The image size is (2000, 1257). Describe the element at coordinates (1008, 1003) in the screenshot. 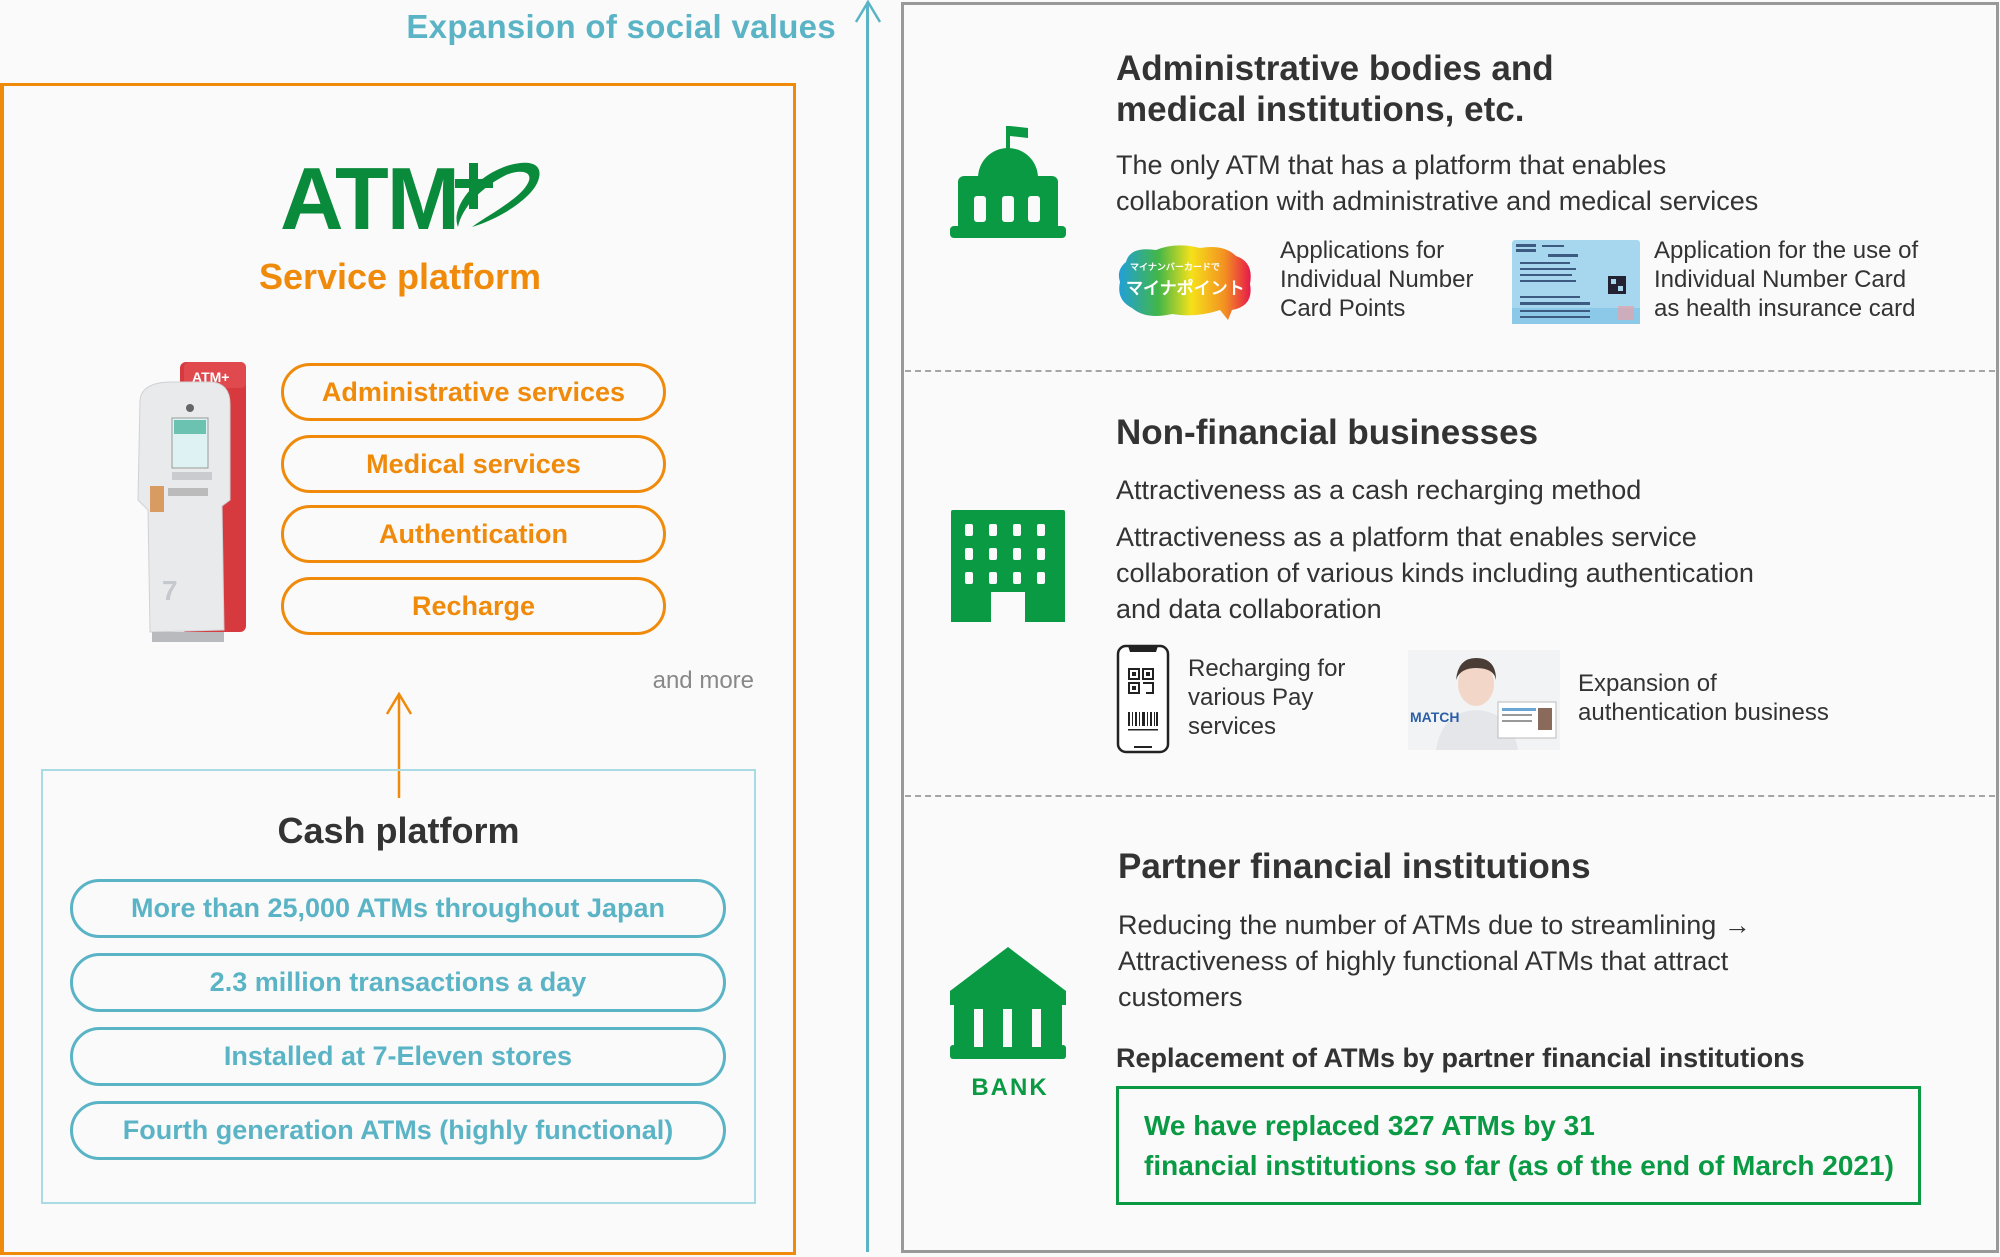

I see `bank-icon` at that location.